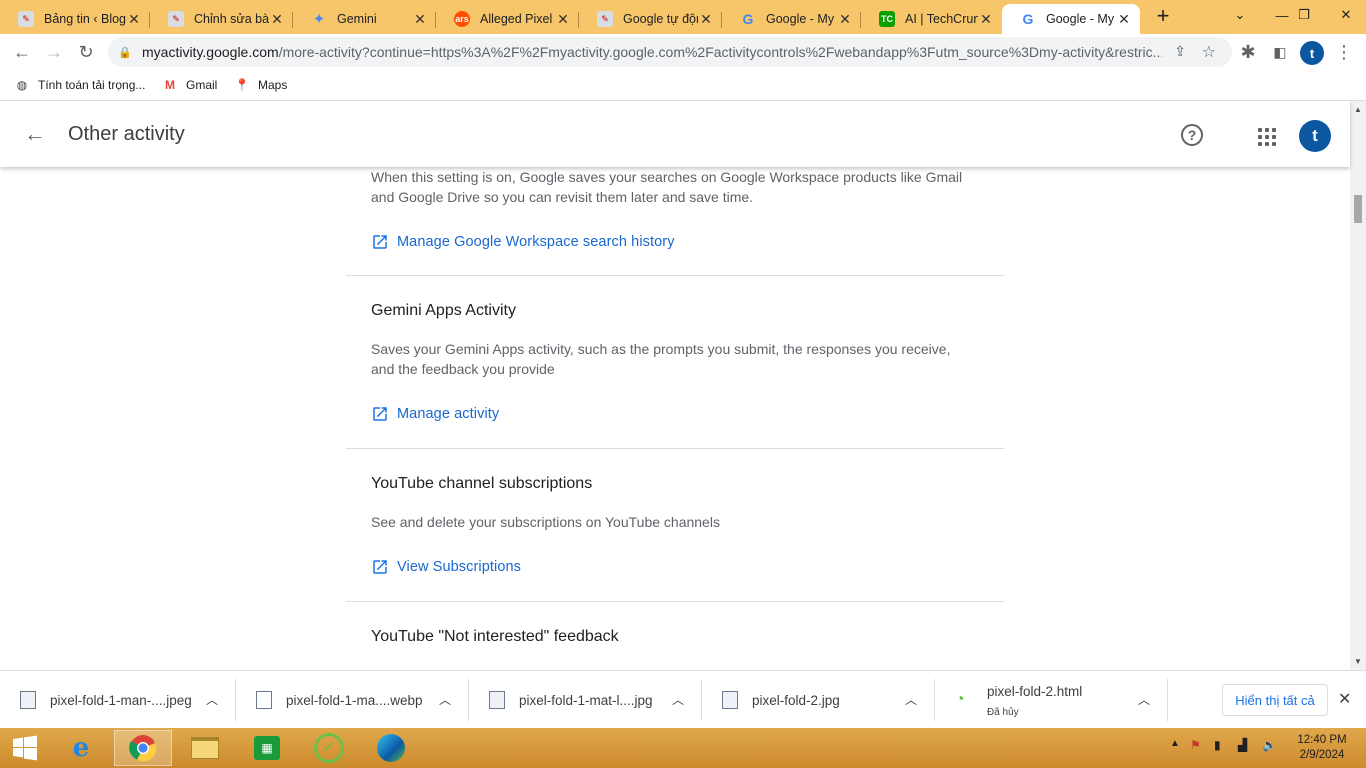 This screenshot has height=768, width=1366. I want to click on section-title: YouTube channel subscriptions, so click(482, 483).